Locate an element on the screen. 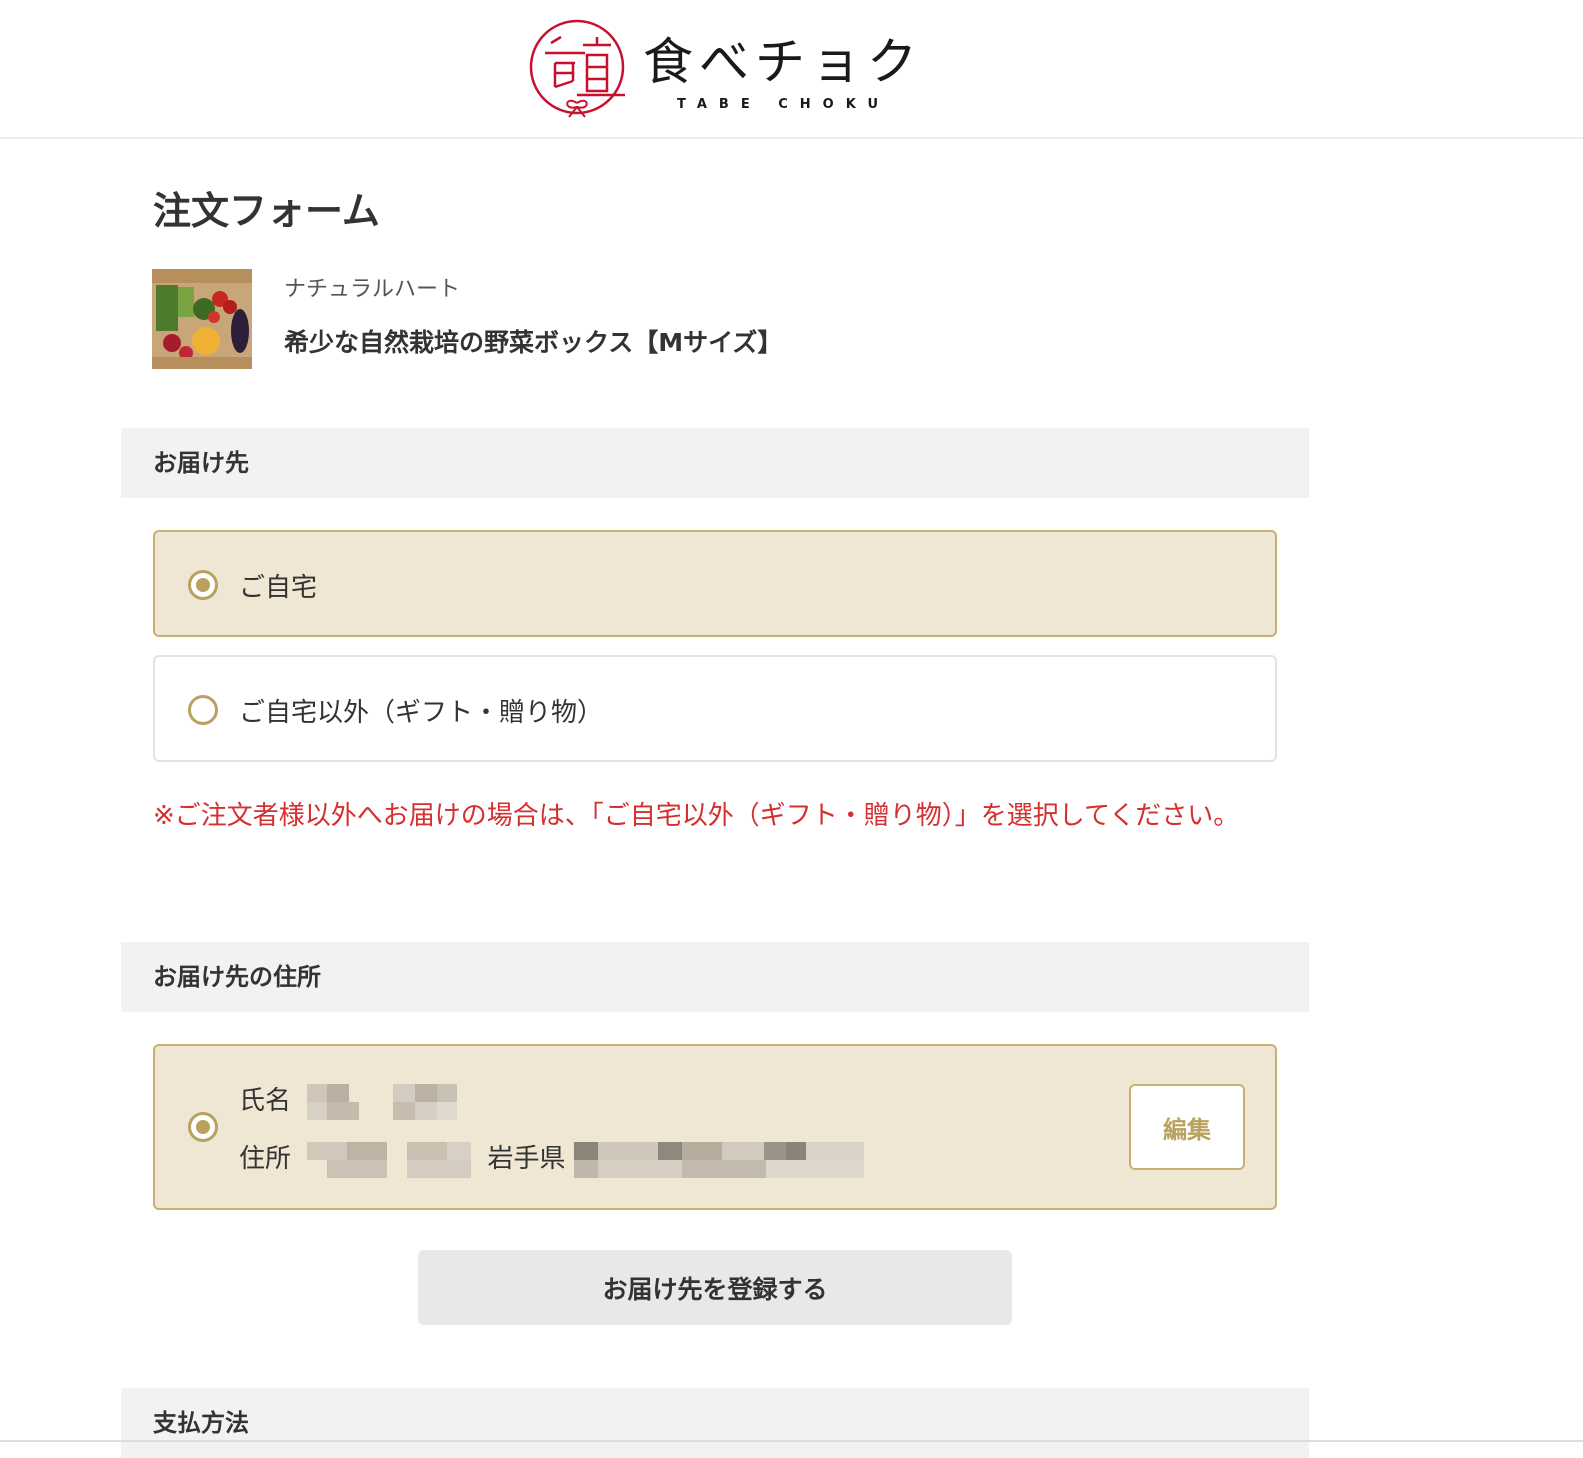  logo-subtext: TABE CHOKU is located at coordinates (784, 104).